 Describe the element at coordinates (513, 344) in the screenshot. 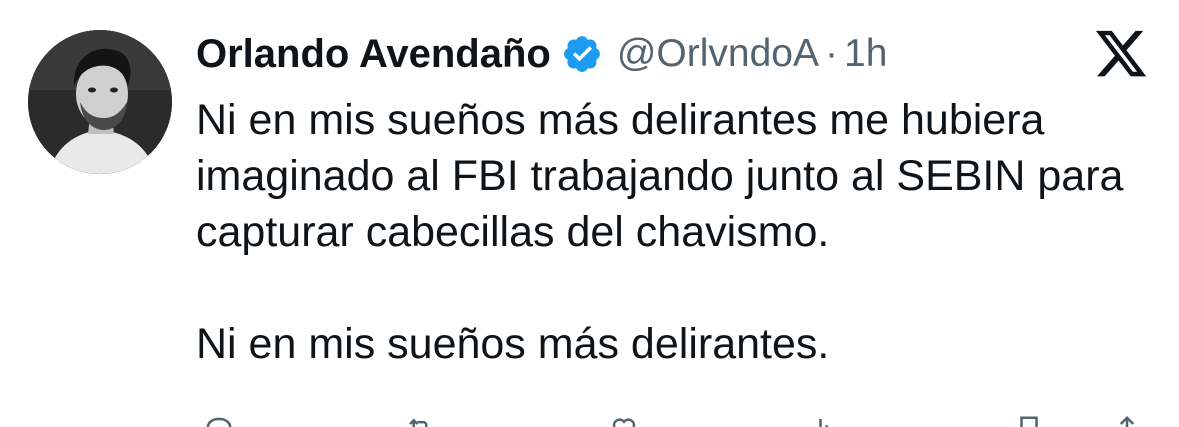

I see `tweet-paragraph: Ni en mis sueños más delirantes.` at that location.